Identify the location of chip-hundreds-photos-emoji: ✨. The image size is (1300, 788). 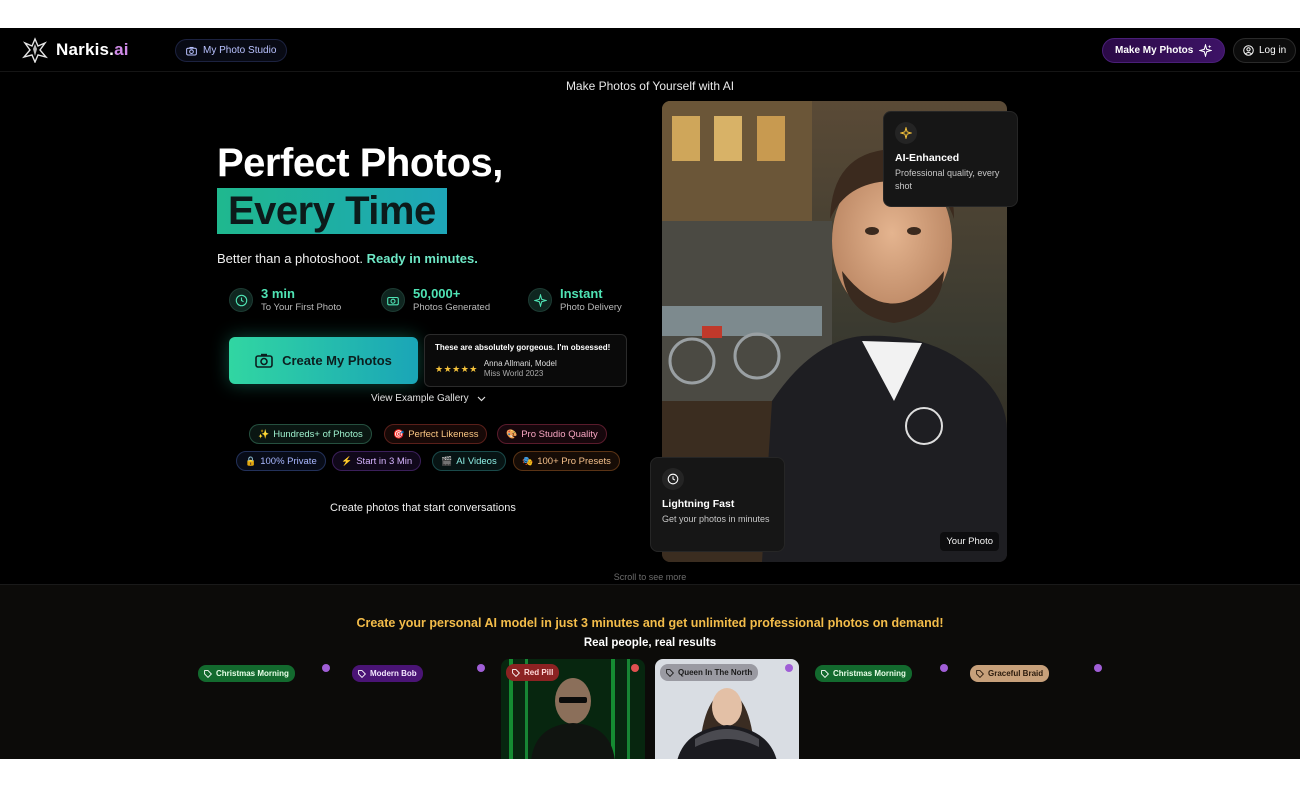
(264, 433).